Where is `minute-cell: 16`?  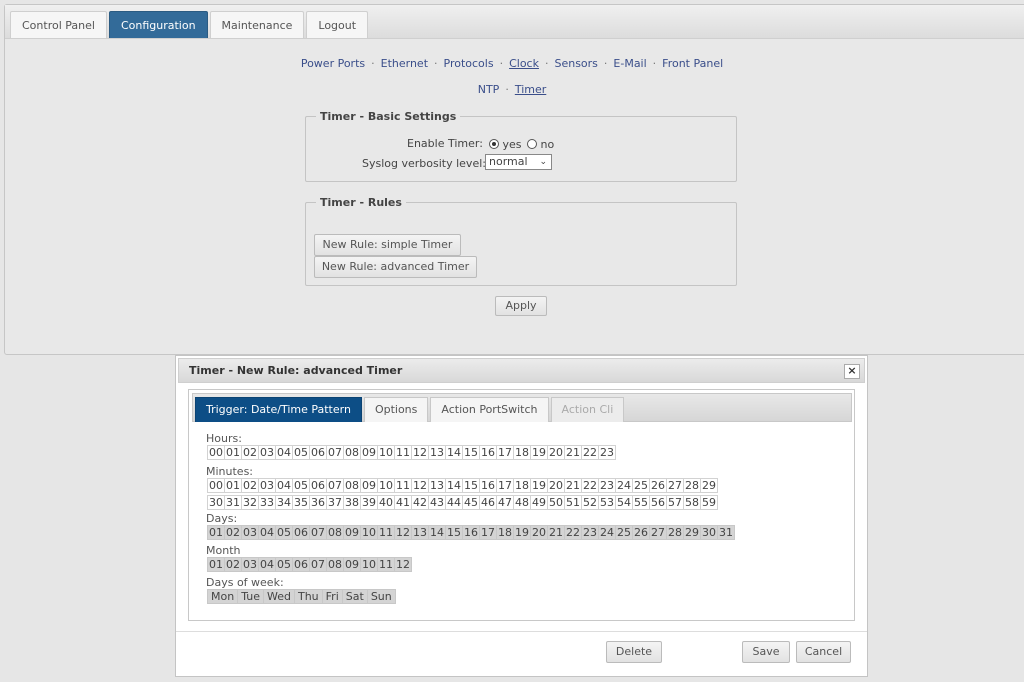
minute-cell: 16 is located at coordinates (488, 485).